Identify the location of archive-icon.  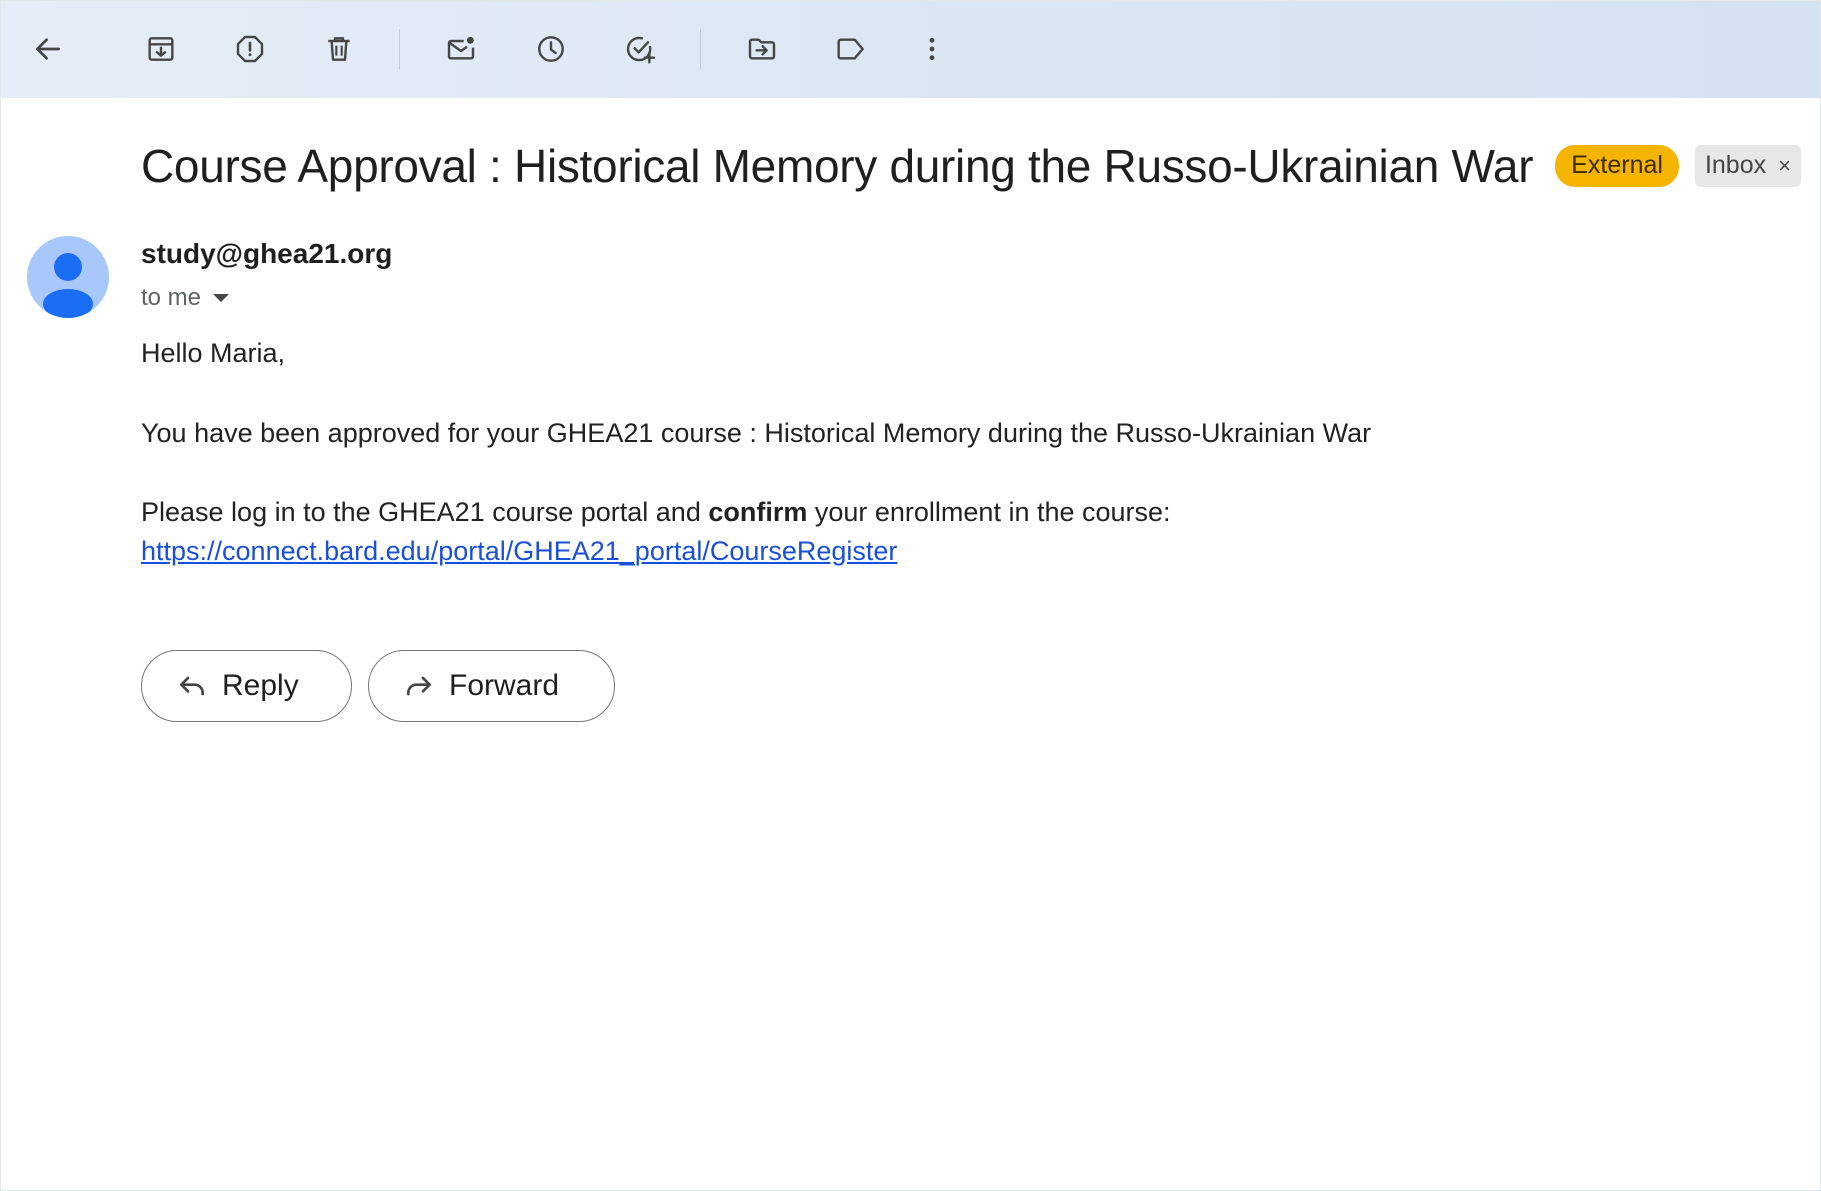
(161, 49).